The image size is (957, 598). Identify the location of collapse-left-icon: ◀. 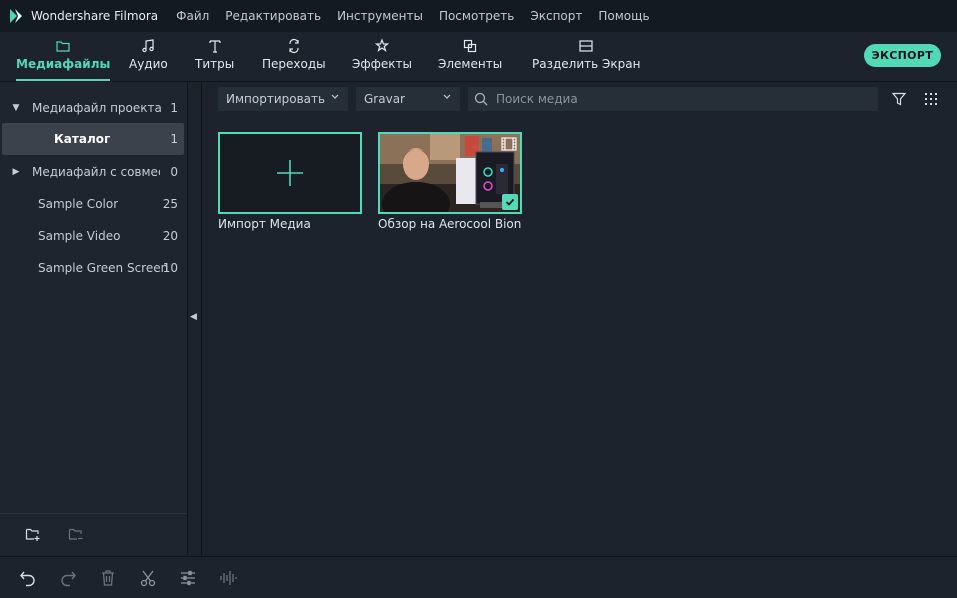
(193, 317).